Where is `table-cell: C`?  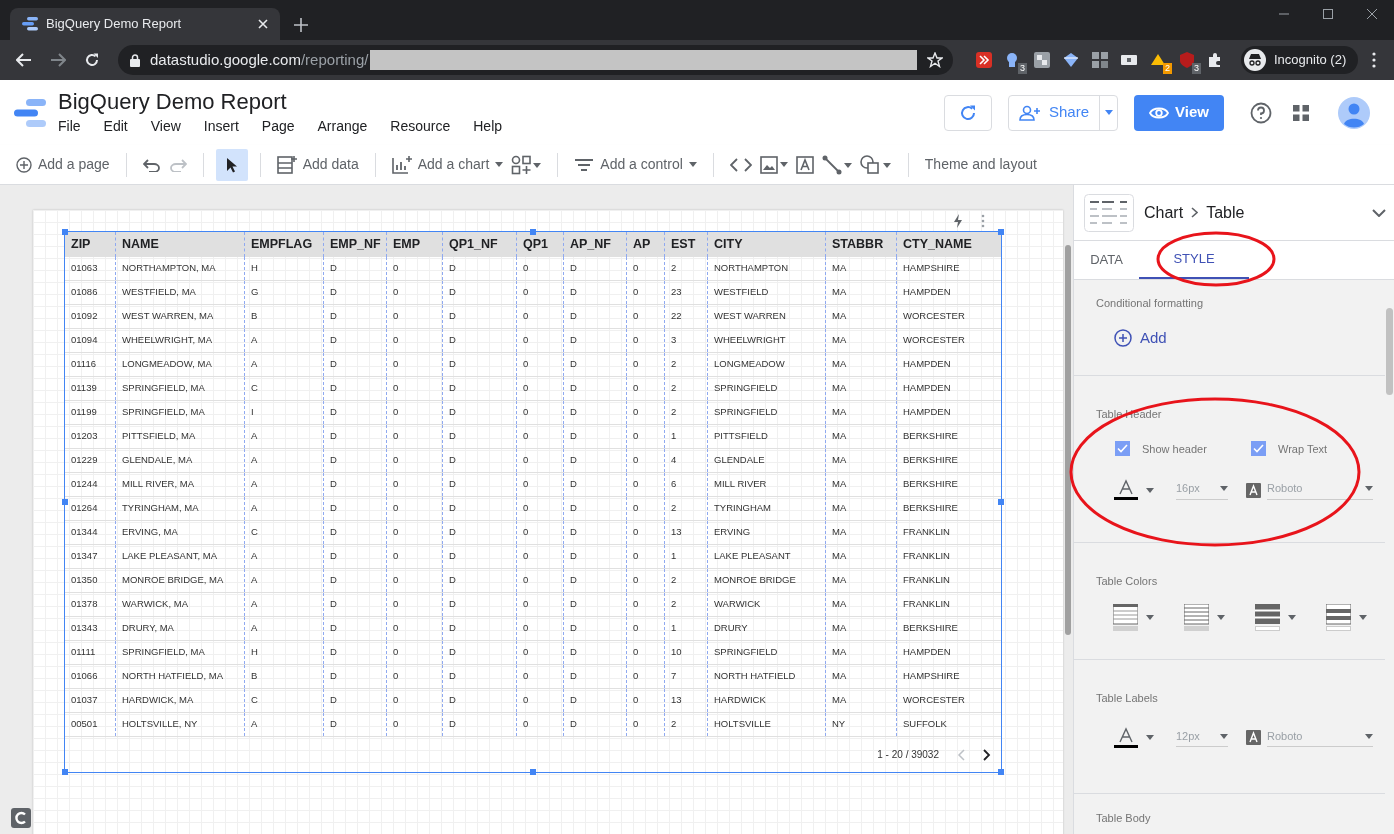 table-cell: C is located at coordinates (284, 388).